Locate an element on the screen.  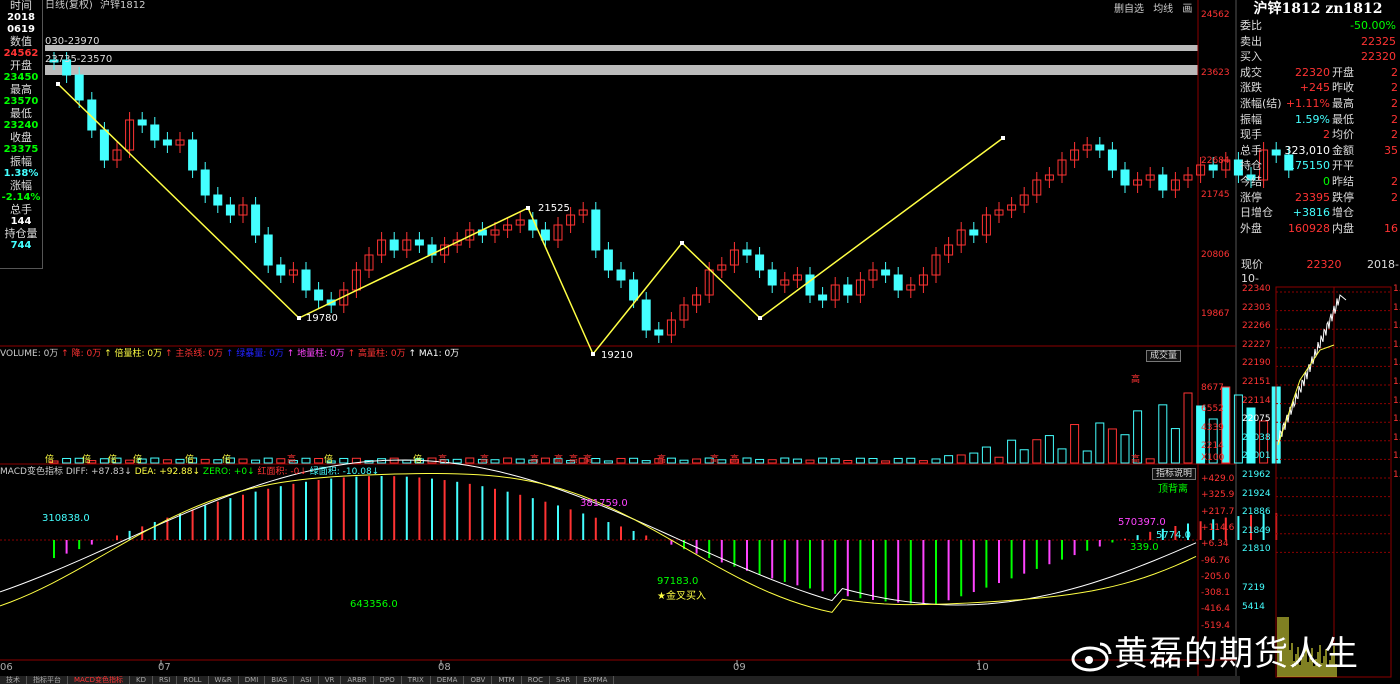
quote-row: 涨跌 +245 昨收 2 is located at coordinates (1320, 87).